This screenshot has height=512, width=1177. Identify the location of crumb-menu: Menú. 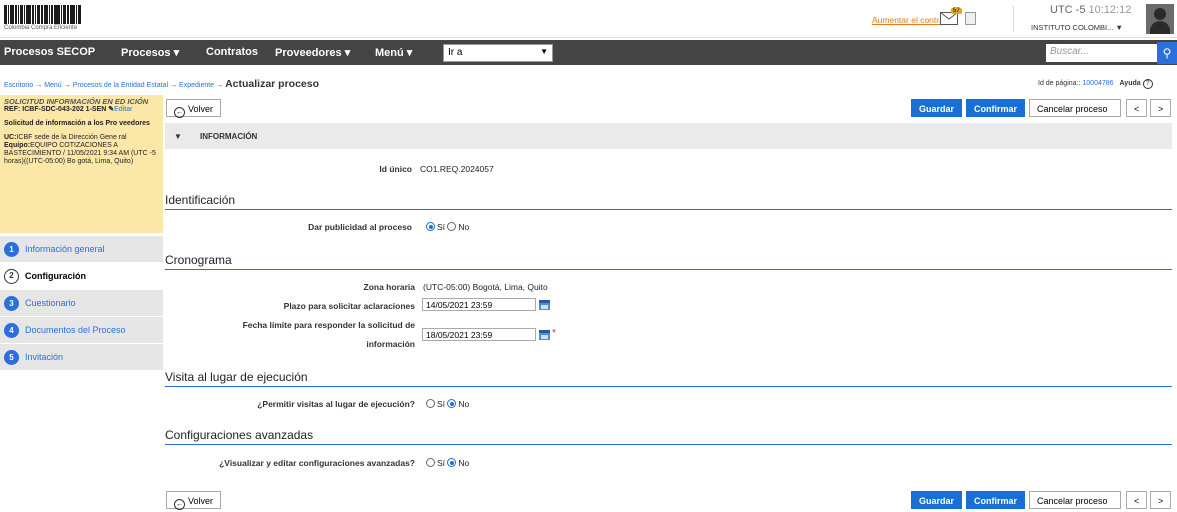
(53, 85).